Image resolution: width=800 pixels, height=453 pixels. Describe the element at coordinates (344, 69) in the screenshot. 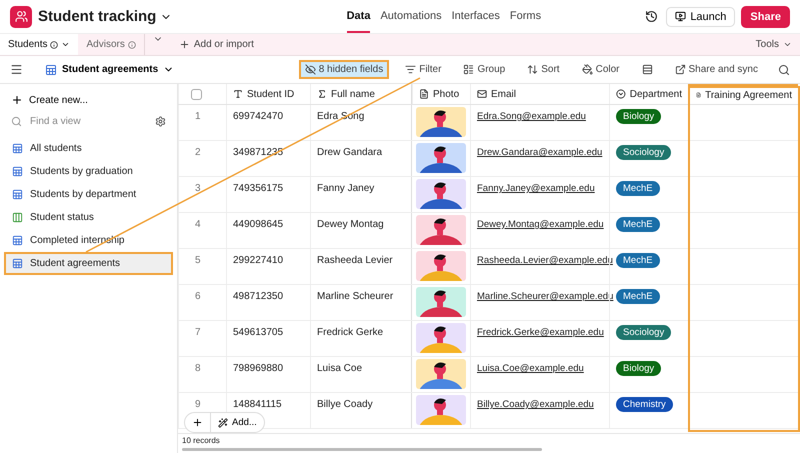

I see `hidden-button: 8 hidden fields` at that location.